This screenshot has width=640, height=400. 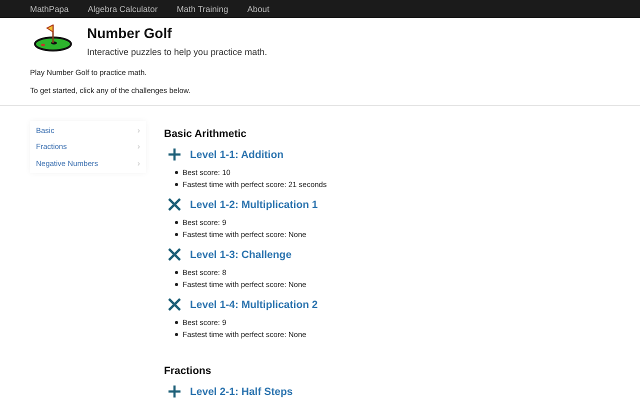 I want to click on nav-link: Math Training, so click(x=202, y=9).